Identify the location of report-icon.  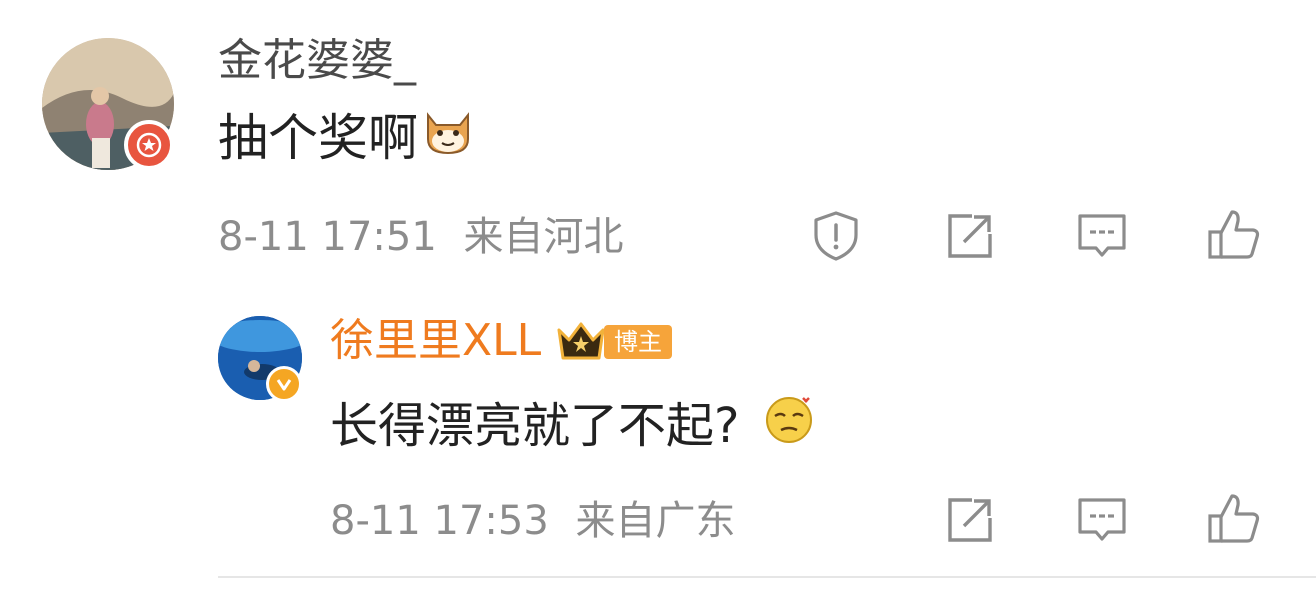
(836, 236).